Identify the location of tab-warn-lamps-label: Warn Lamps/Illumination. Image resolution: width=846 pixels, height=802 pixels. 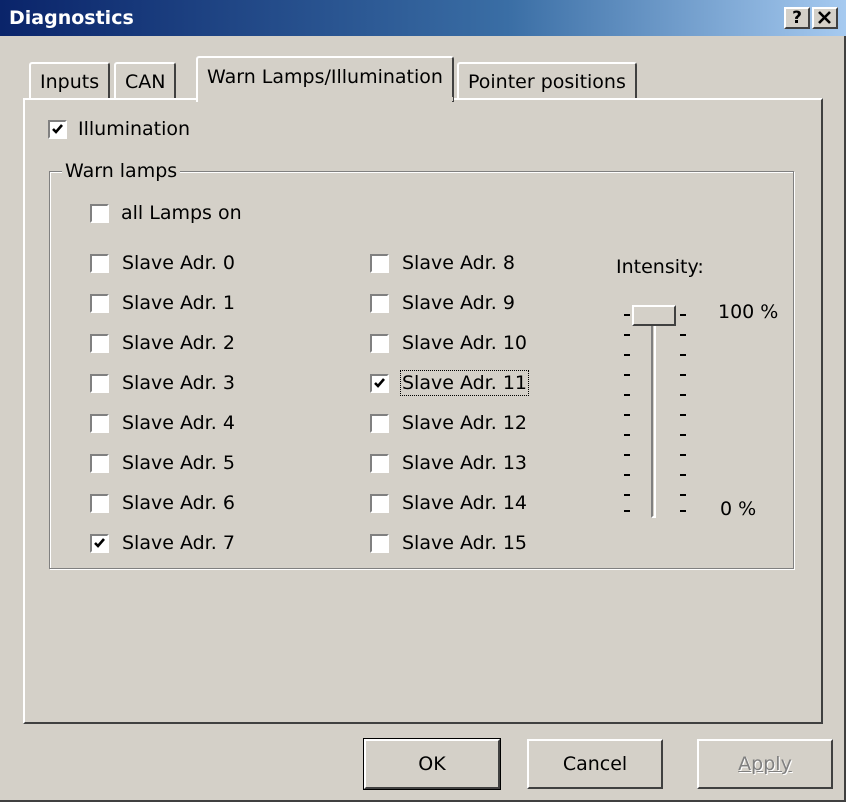
(325, 77).